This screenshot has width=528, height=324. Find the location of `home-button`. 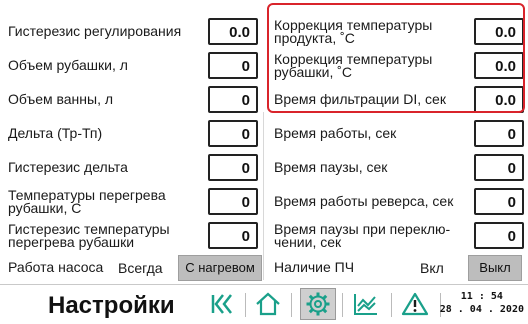

home-button is located at coordinates (268, 304).